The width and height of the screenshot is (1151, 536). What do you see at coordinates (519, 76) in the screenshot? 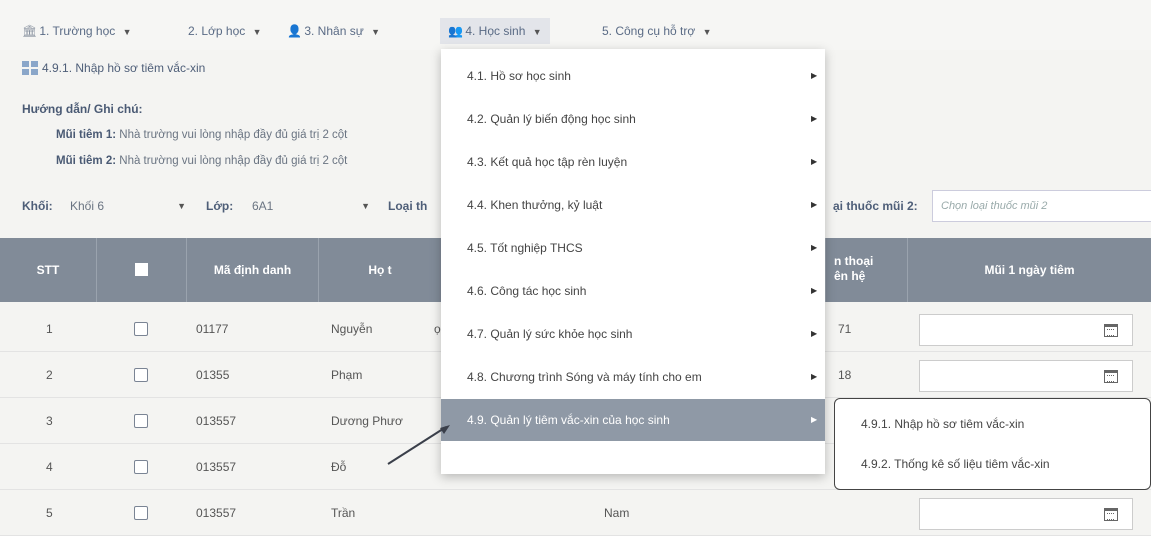
I see `menu-item-label: 4.1. Hồ sơ học sinh` at bounding box center [519, 76].